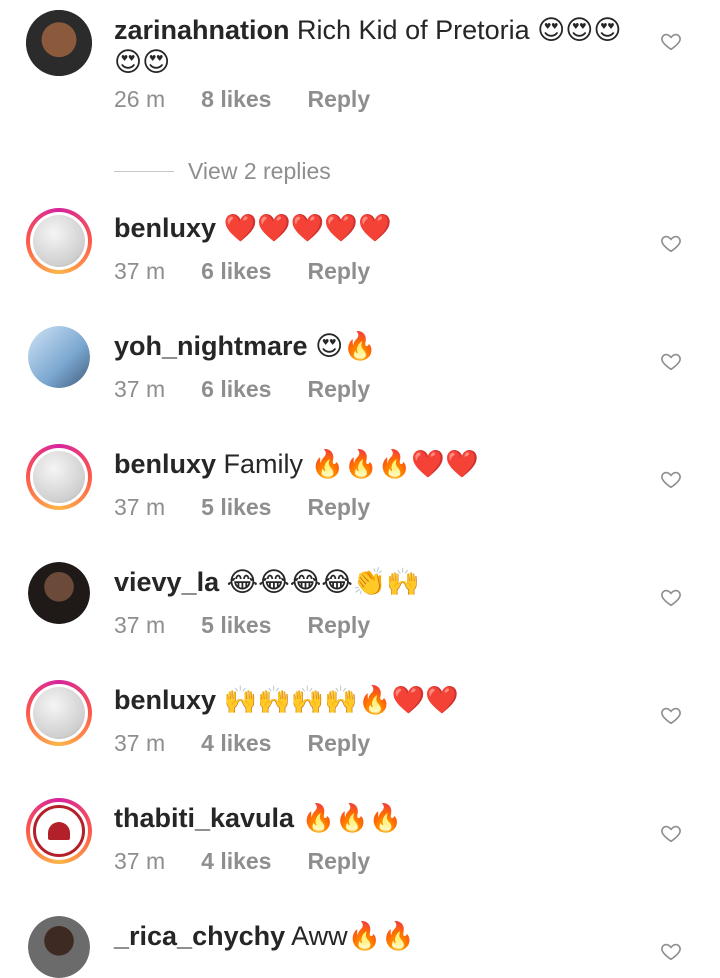 The width and height of the screenshot is (720, 978). I want to click on username: zarinahnation, so click(202, 30).